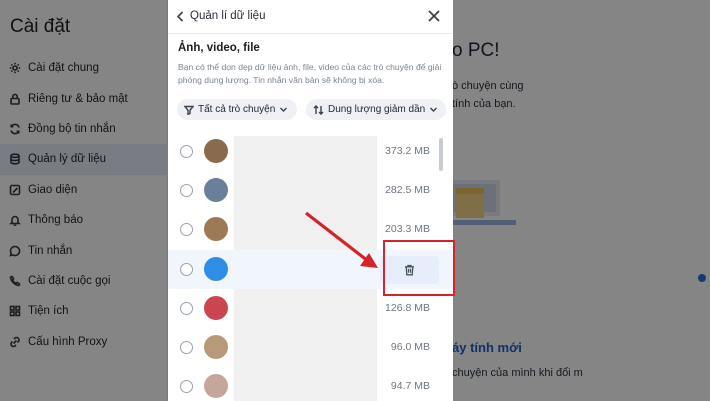 The image size is (710, 401). I want to click on conversation-row: 373.2 MB, so click(310, 151).